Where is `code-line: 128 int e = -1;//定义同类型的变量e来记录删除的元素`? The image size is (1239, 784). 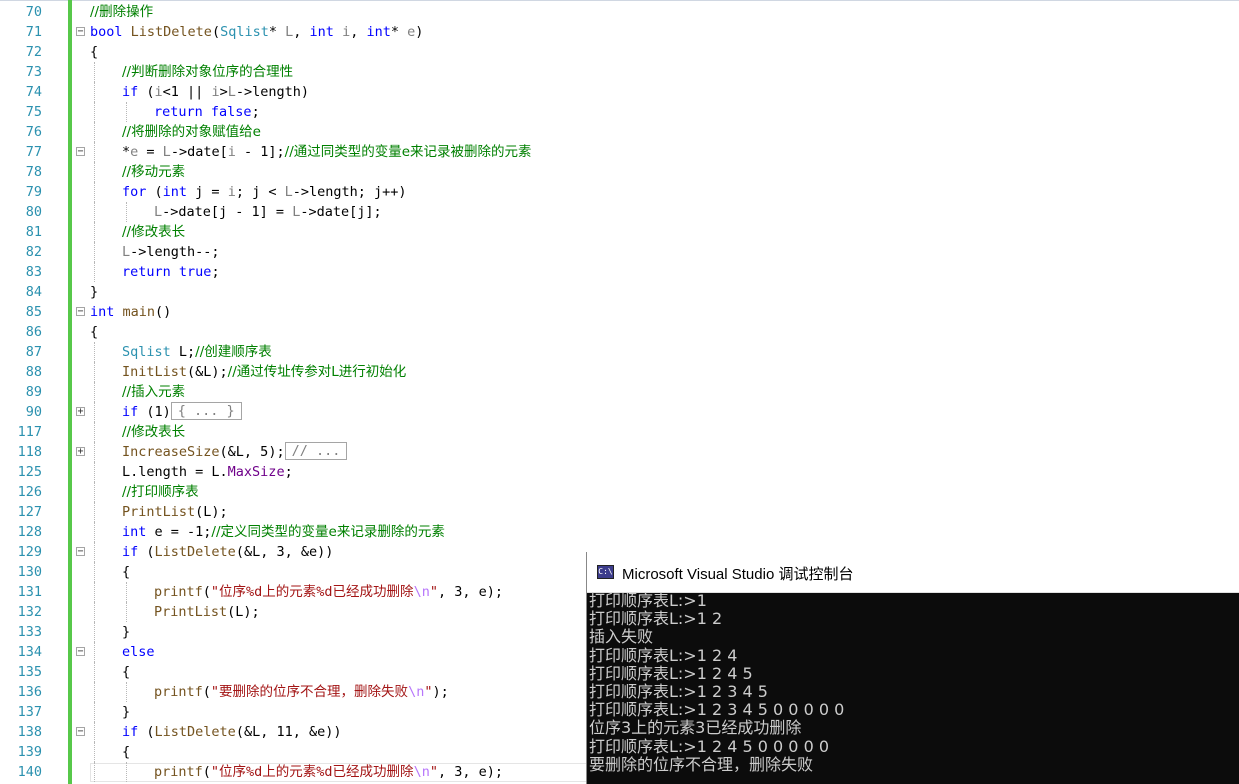 code-line: 128 int e = -1;//定义同类型的变量e来记录删除的元素 is located at coordinates (619, 532).